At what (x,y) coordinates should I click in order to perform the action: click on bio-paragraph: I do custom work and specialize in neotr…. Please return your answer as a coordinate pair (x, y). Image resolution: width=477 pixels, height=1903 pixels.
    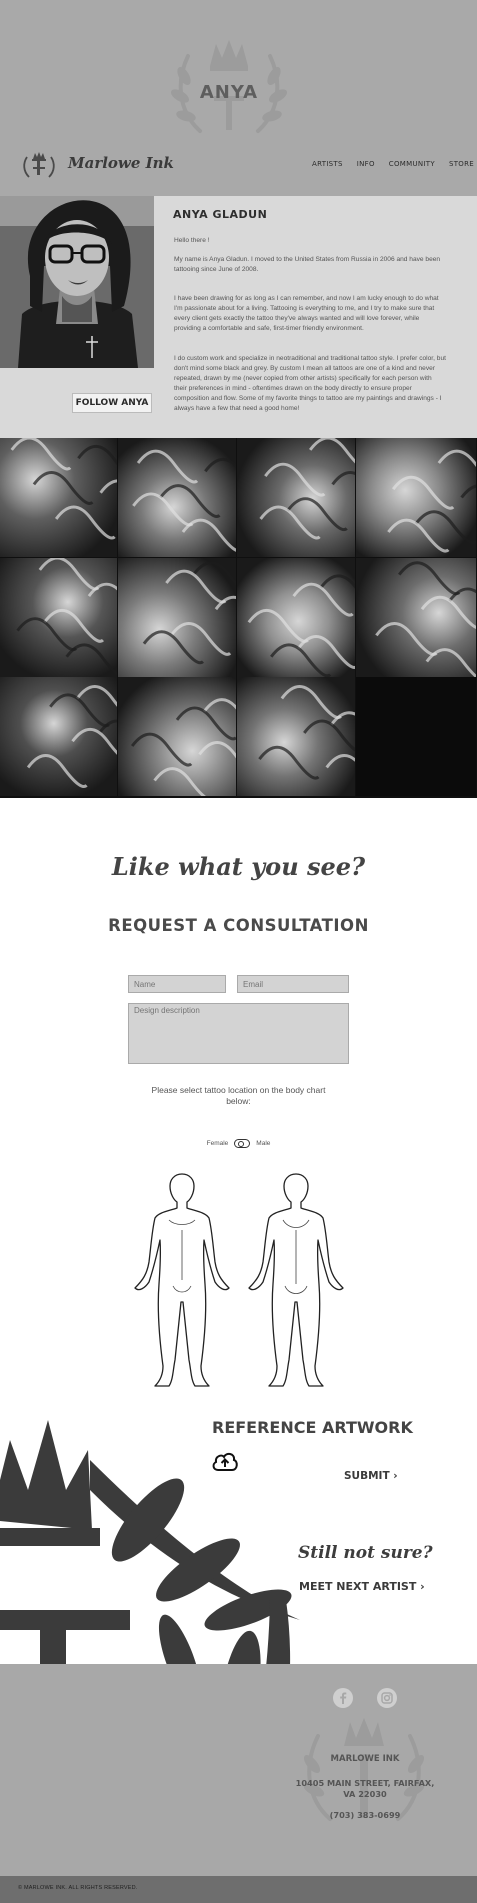
    Looking at the image, I should click on (310, 383).